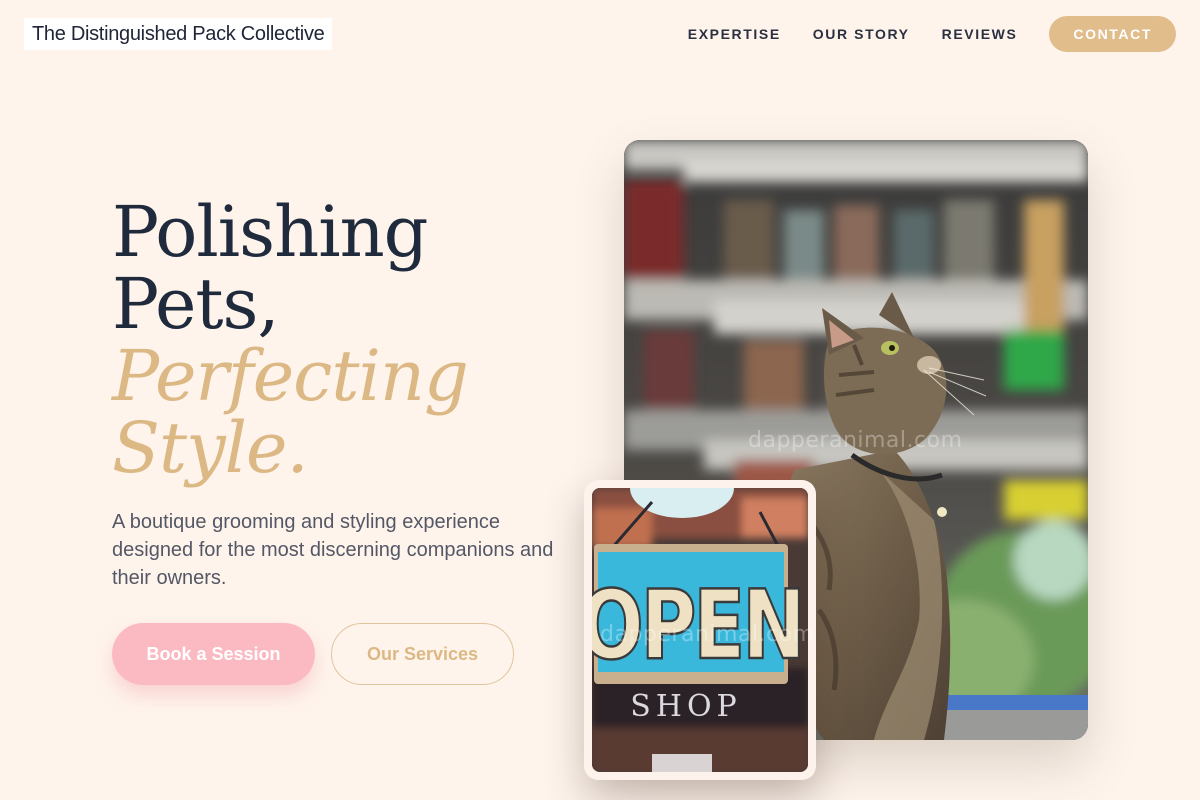 The width and height of the screenshot is (1200, 800). Describe the element at coordinates (734, 34) in the screenshot. I see `nav-link-expertise: EXPERTISE` at that location.